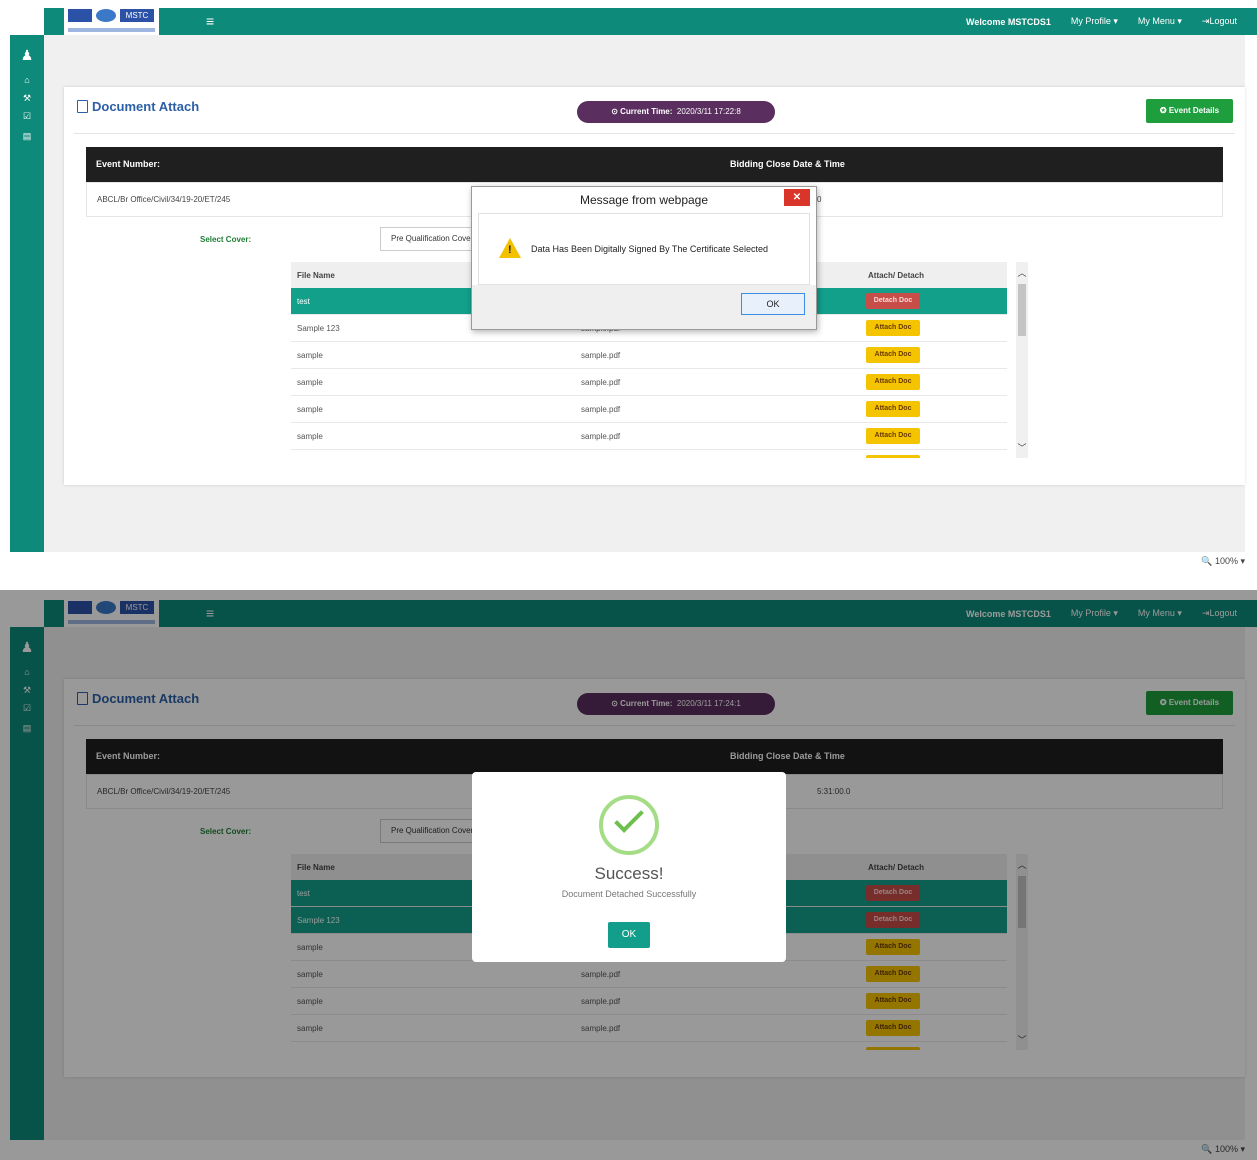  Describe the element at coordinates (1022, 447) in the screenshot. I see `scroll-down-icon: ﹀` at that location.